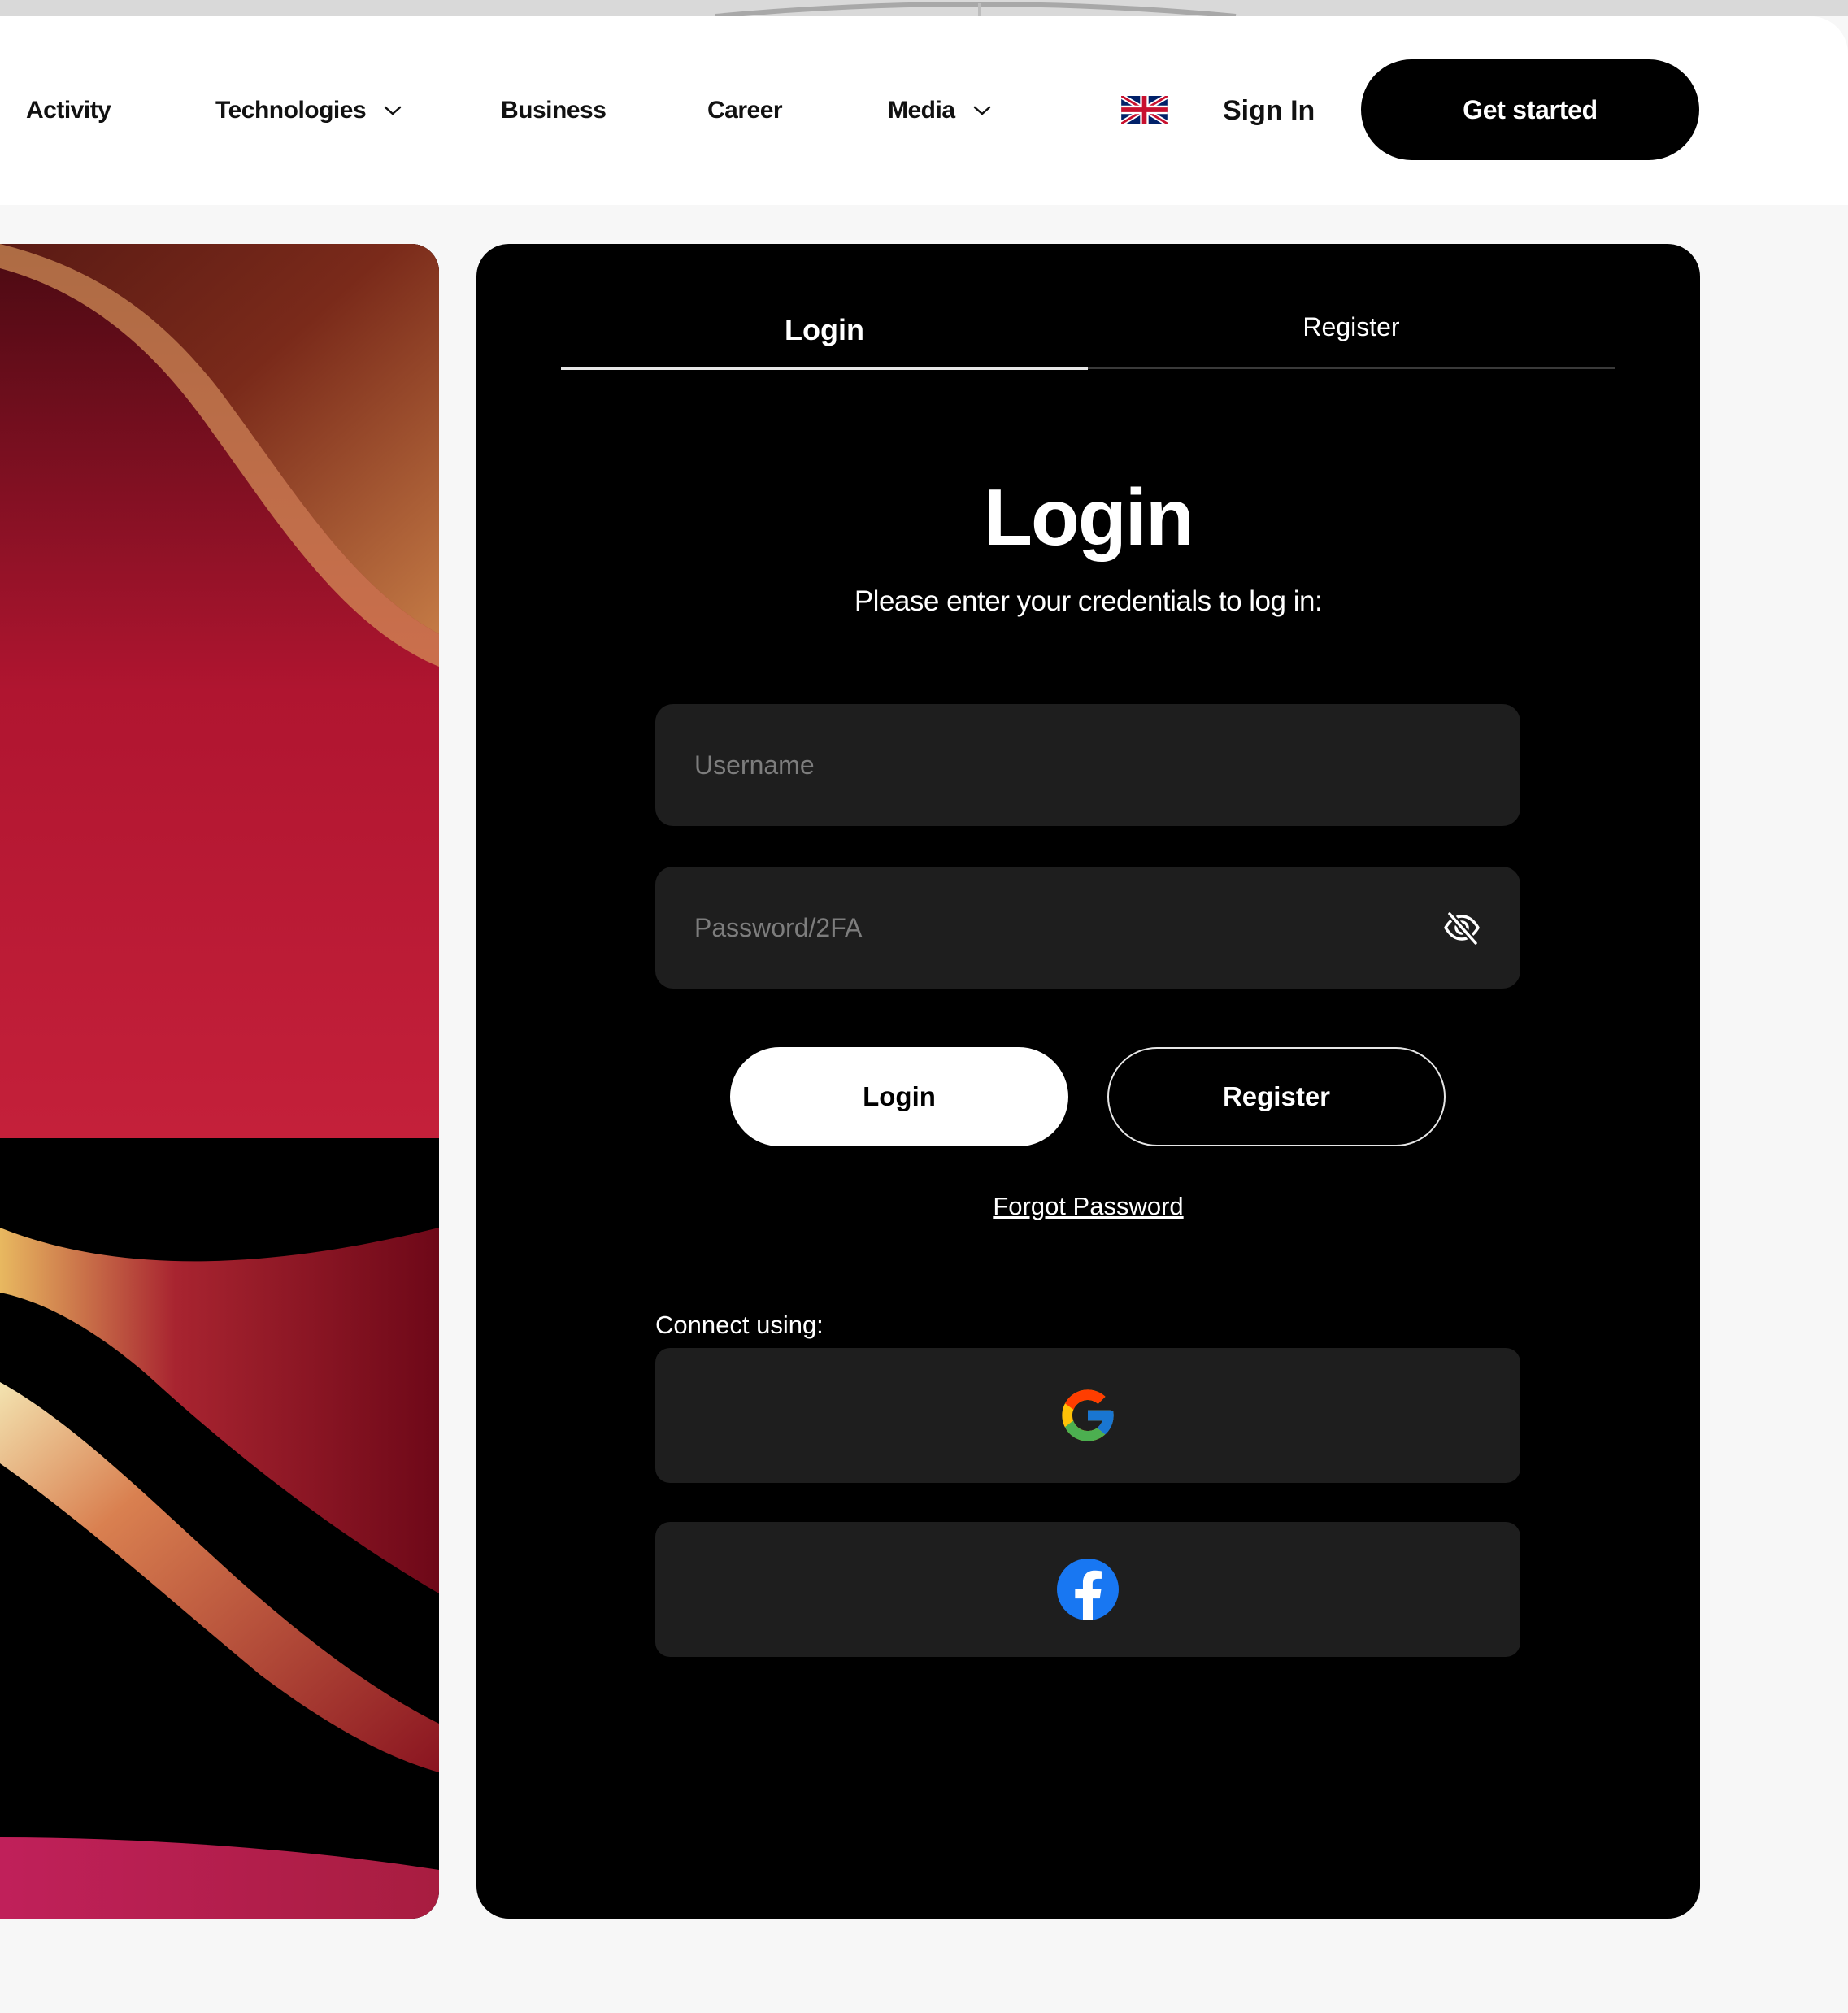 Image resolution: width=1848 pixels, height=2013 pixels. I want to click on nav-item-label: Business, so click(554, 110).